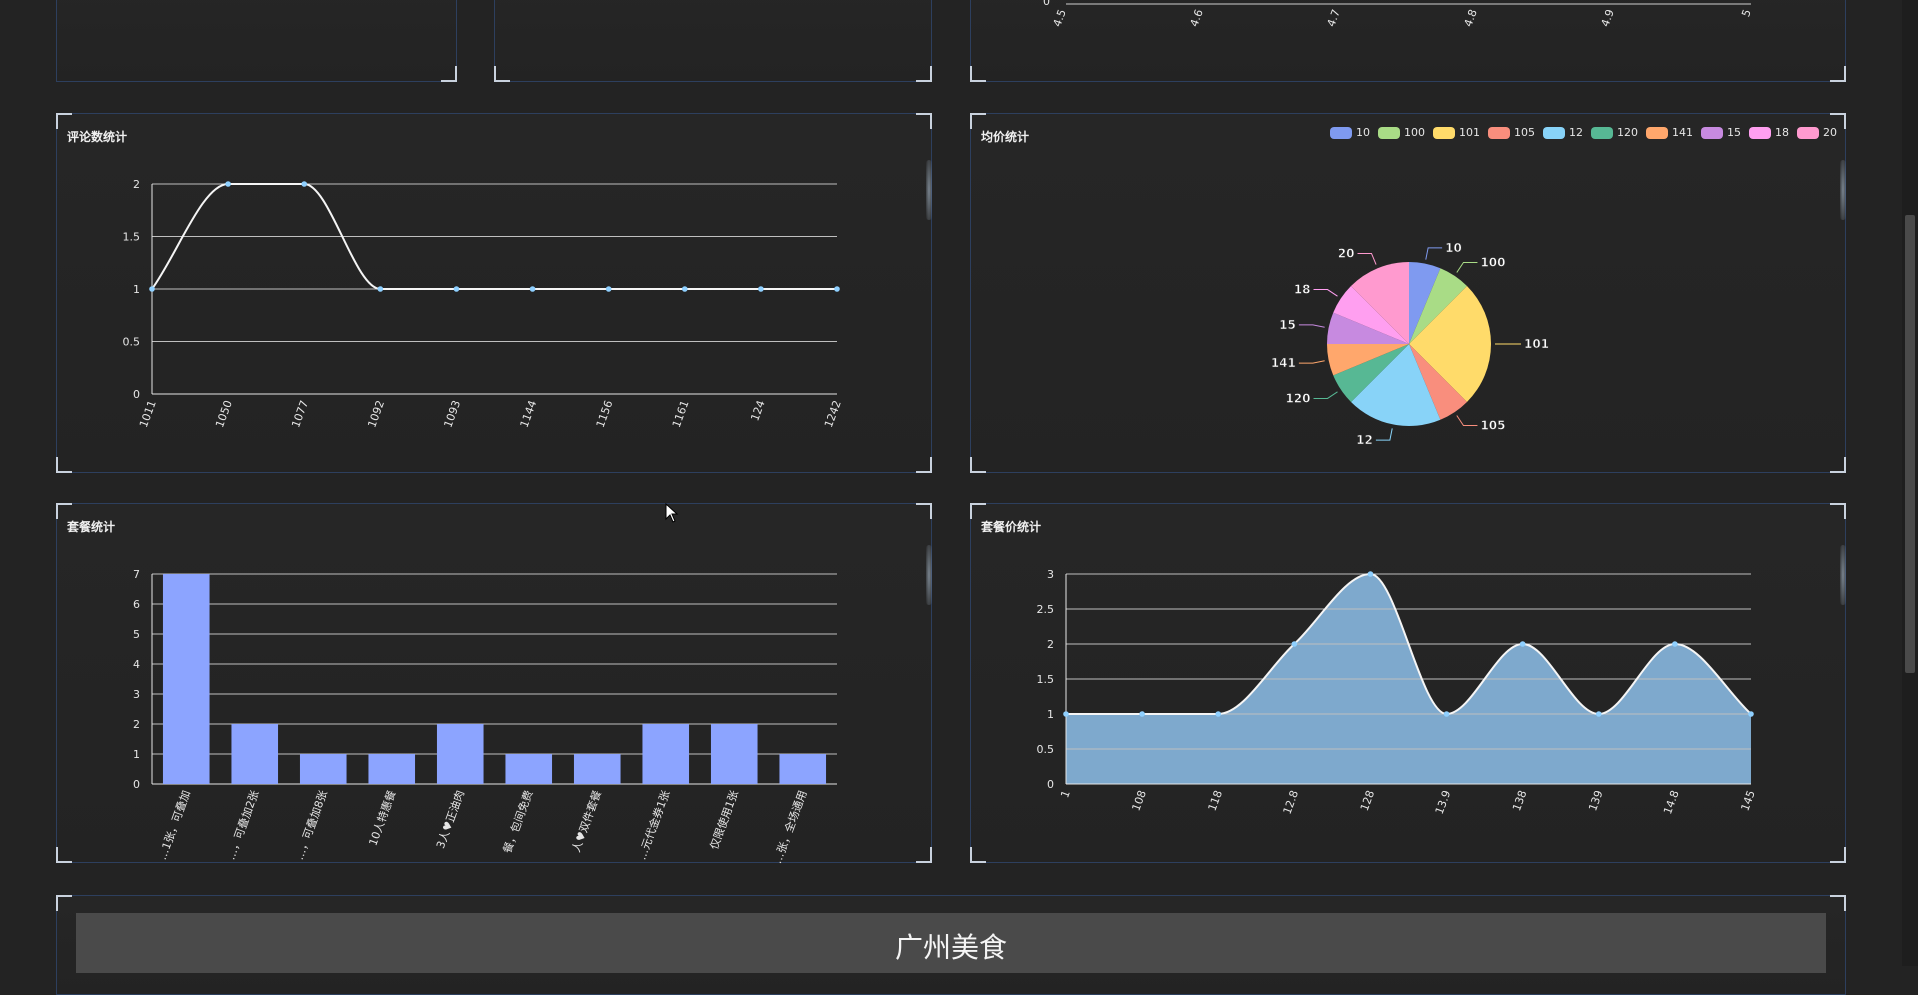  I want to click on pie-slice-label: 10, so click(1453, 248).